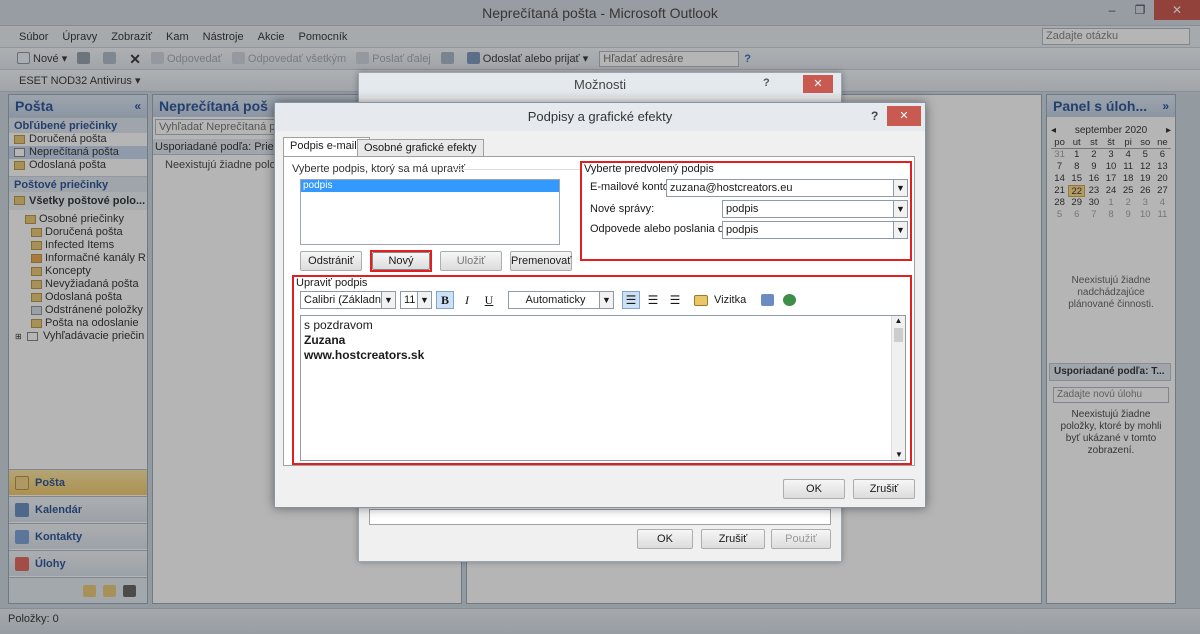 The image size is (1200, 634). What do you see at coordinates (904, 116) in the screenshot?
I see `signatures-close-button: ✕` at bounding box center [904, 116].